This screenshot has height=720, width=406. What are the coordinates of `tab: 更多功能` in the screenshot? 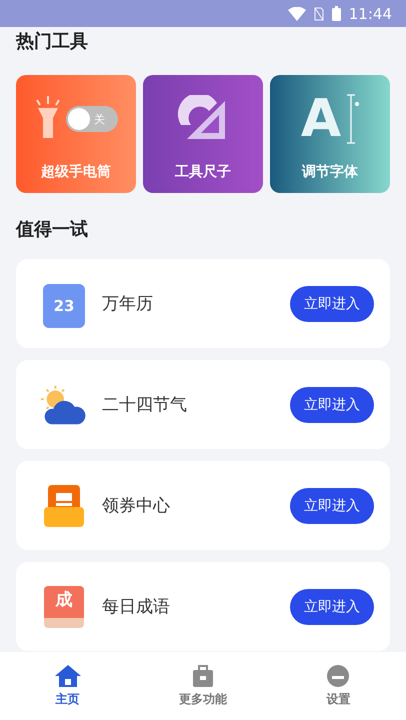 It's located at (203, 686).